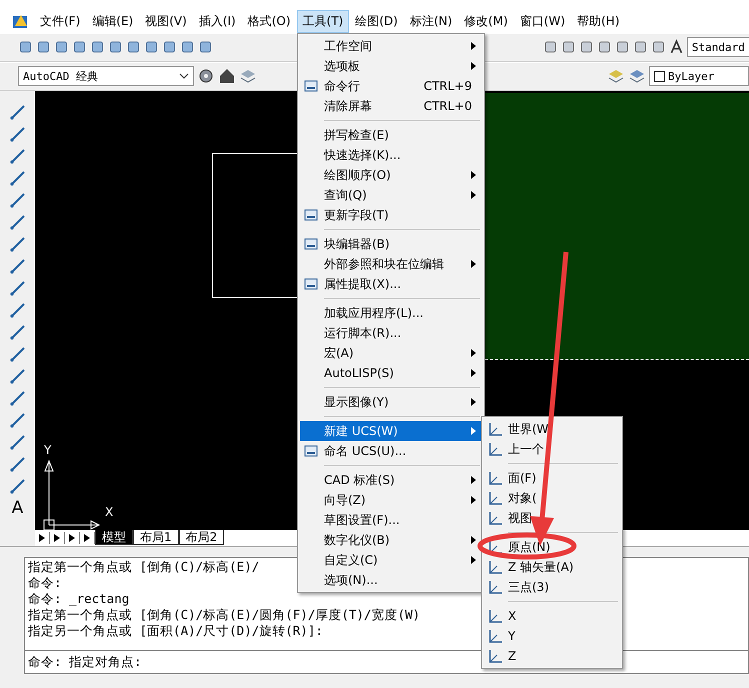 This screenshot has width=749, height=688. I want to click on command-line: 指定第一个角点或 [倒角(C)/标高(E)/圆角(F)/厚度(T)/宽度(W), so click(224, 614).